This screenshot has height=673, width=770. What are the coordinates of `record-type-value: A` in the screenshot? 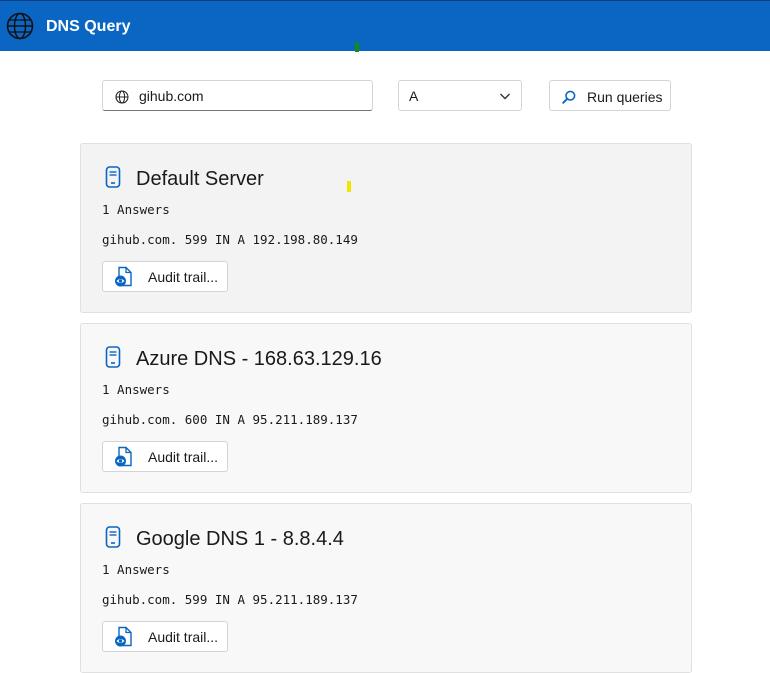 It's located at (414, 96).